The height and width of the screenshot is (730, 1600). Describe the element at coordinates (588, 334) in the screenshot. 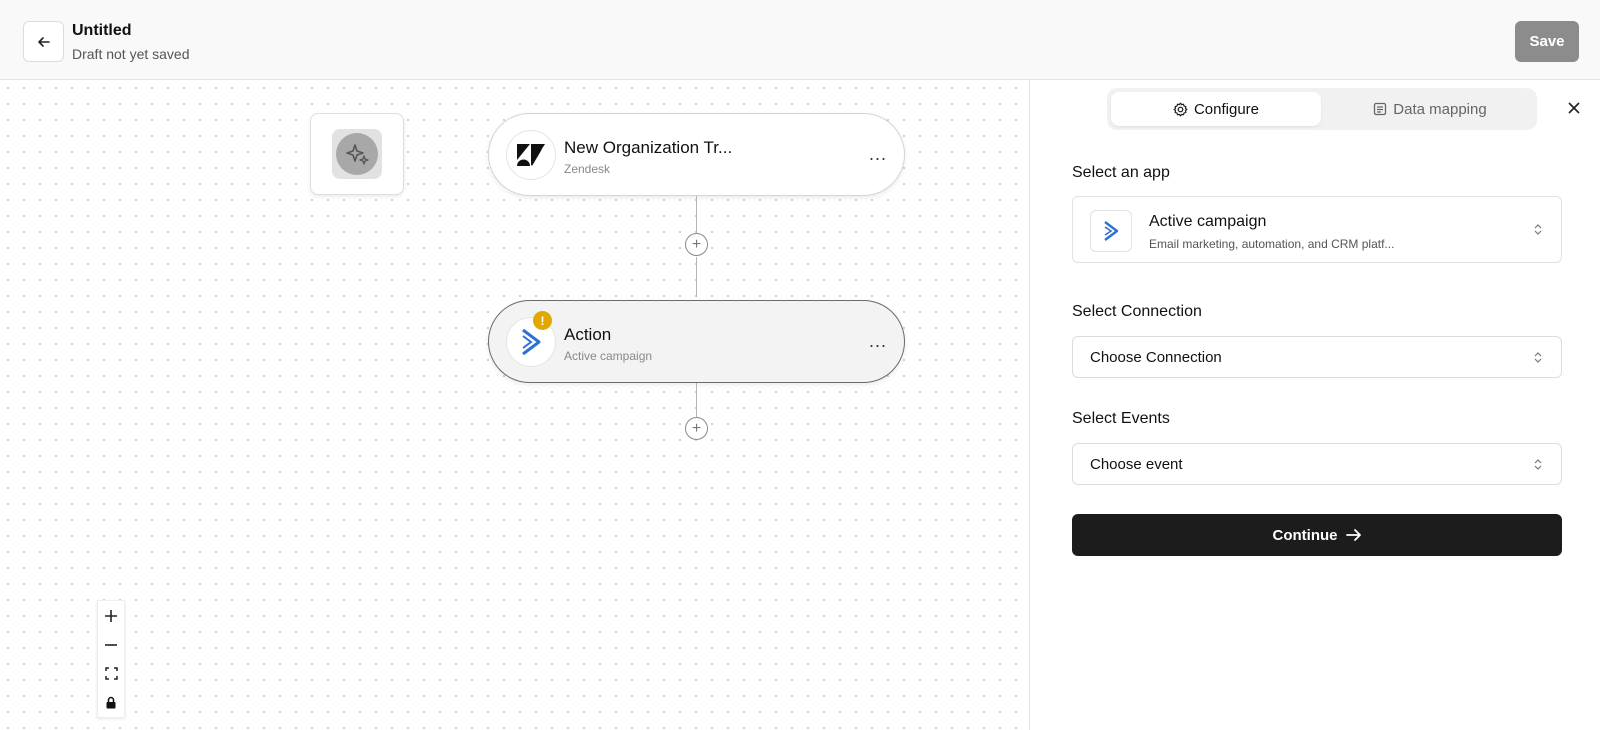

I see `node-title: Action` at that location.